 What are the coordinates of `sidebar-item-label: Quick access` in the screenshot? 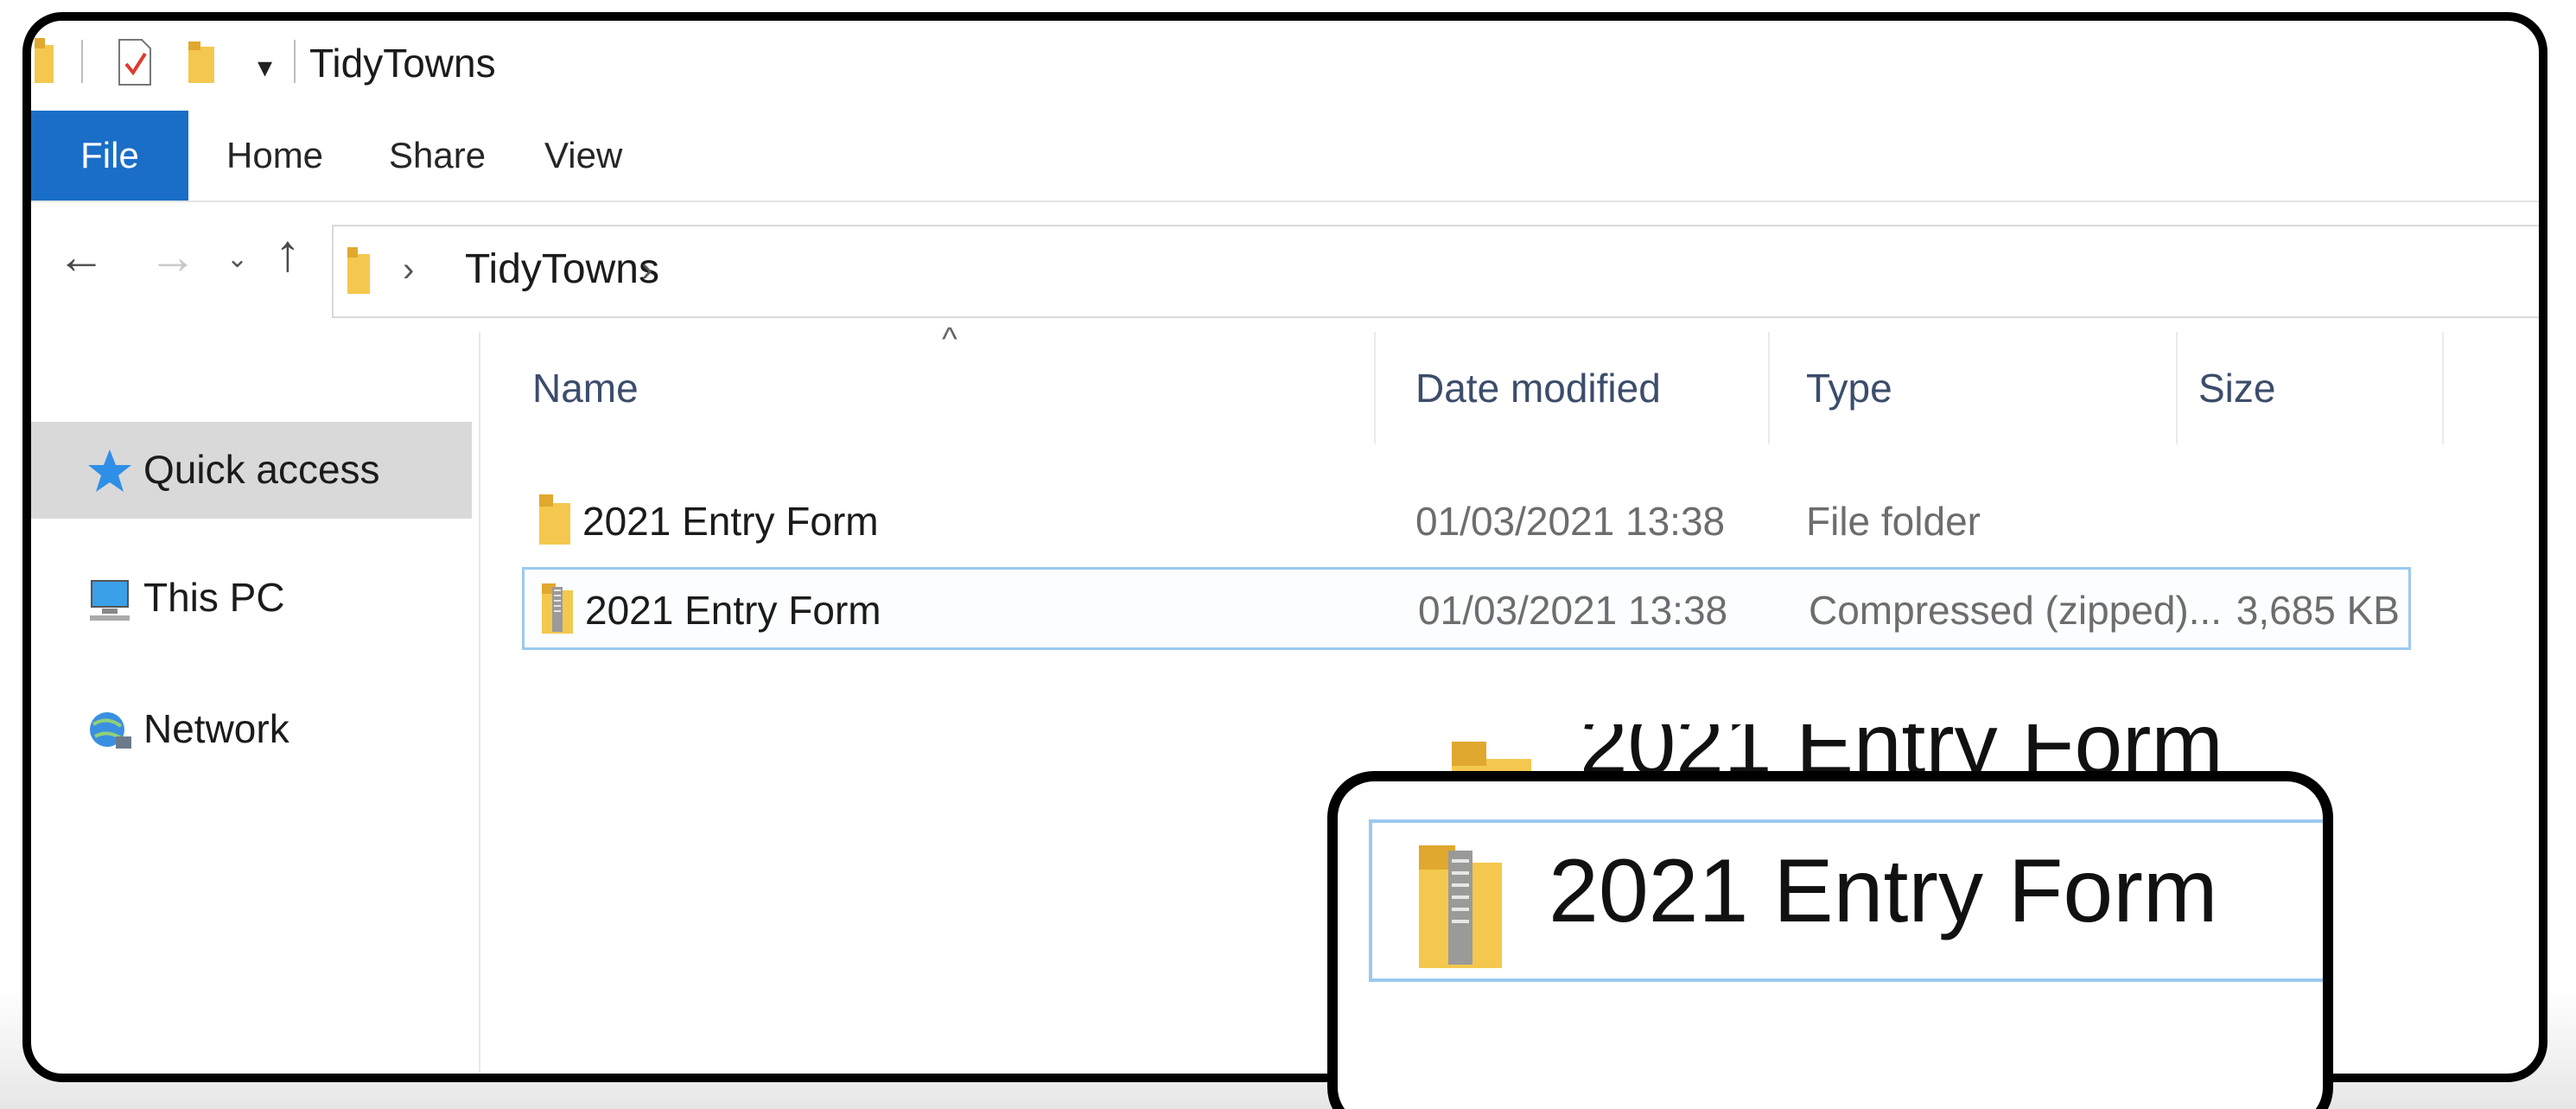 It's located at (261, 470).